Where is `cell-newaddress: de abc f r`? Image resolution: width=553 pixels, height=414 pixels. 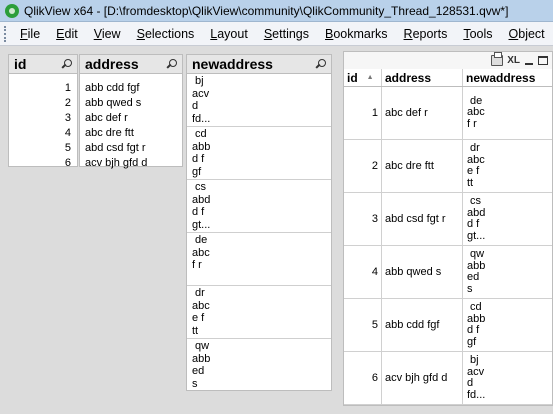 cell-newaddress: de abc f r is located at coordinates (507, 113).